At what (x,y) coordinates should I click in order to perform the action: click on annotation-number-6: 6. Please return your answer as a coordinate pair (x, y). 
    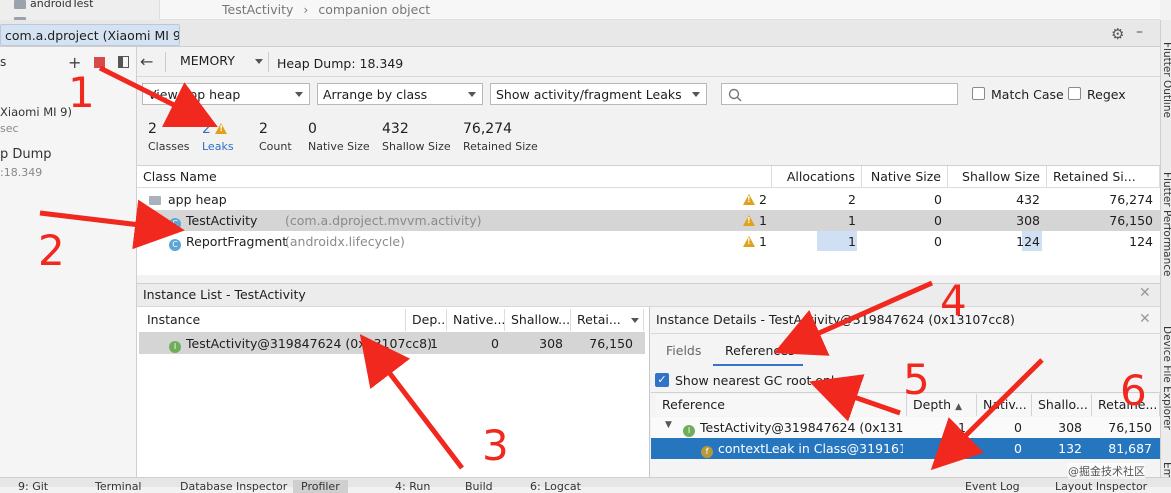
    Looking at the image, I should click on (1133, 390).